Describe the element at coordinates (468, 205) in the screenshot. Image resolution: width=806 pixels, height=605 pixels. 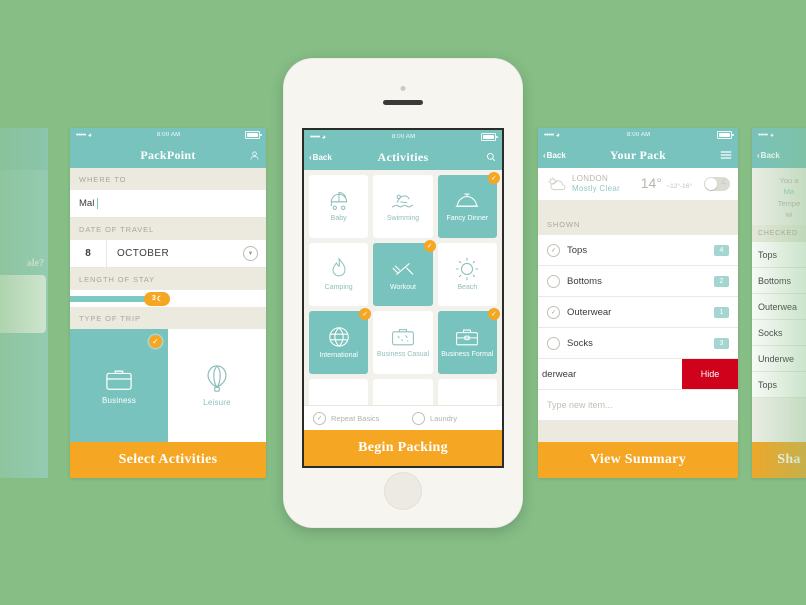
I see `activity-tile-fancy-dinner: ✓ Fancy Dinner` at that location.